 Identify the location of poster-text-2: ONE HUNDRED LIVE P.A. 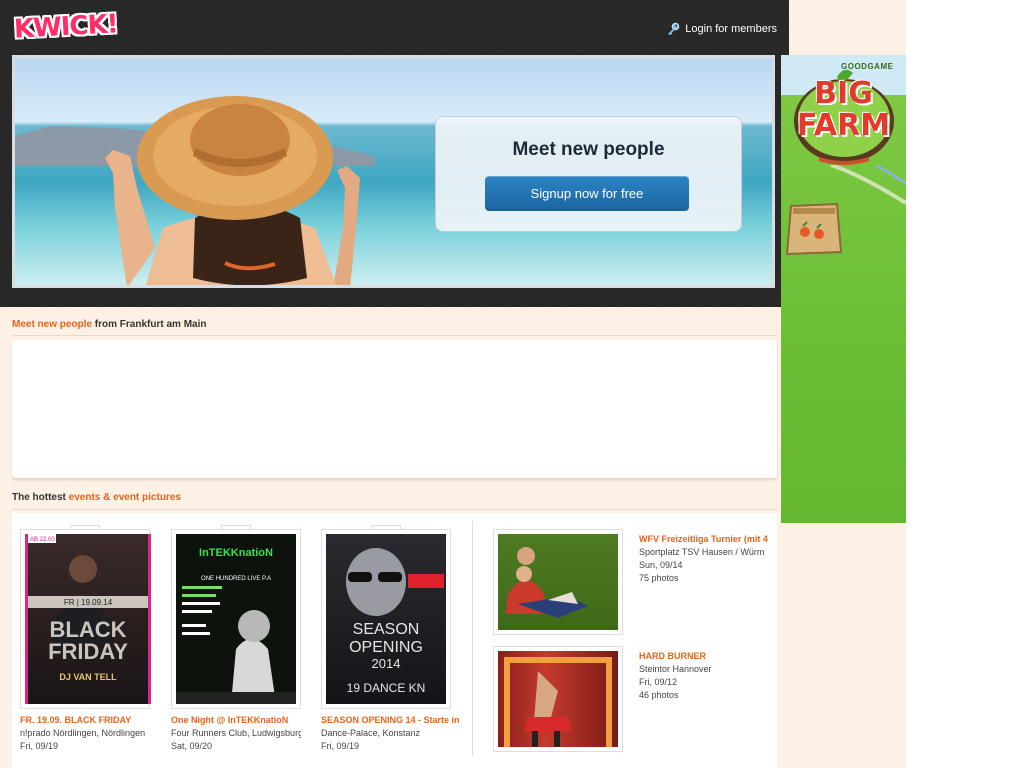
(236, 579).